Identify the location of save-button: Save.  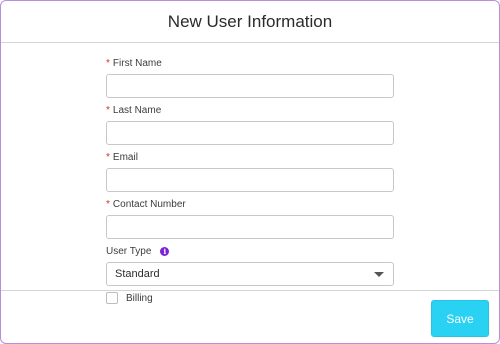
(460, 318).